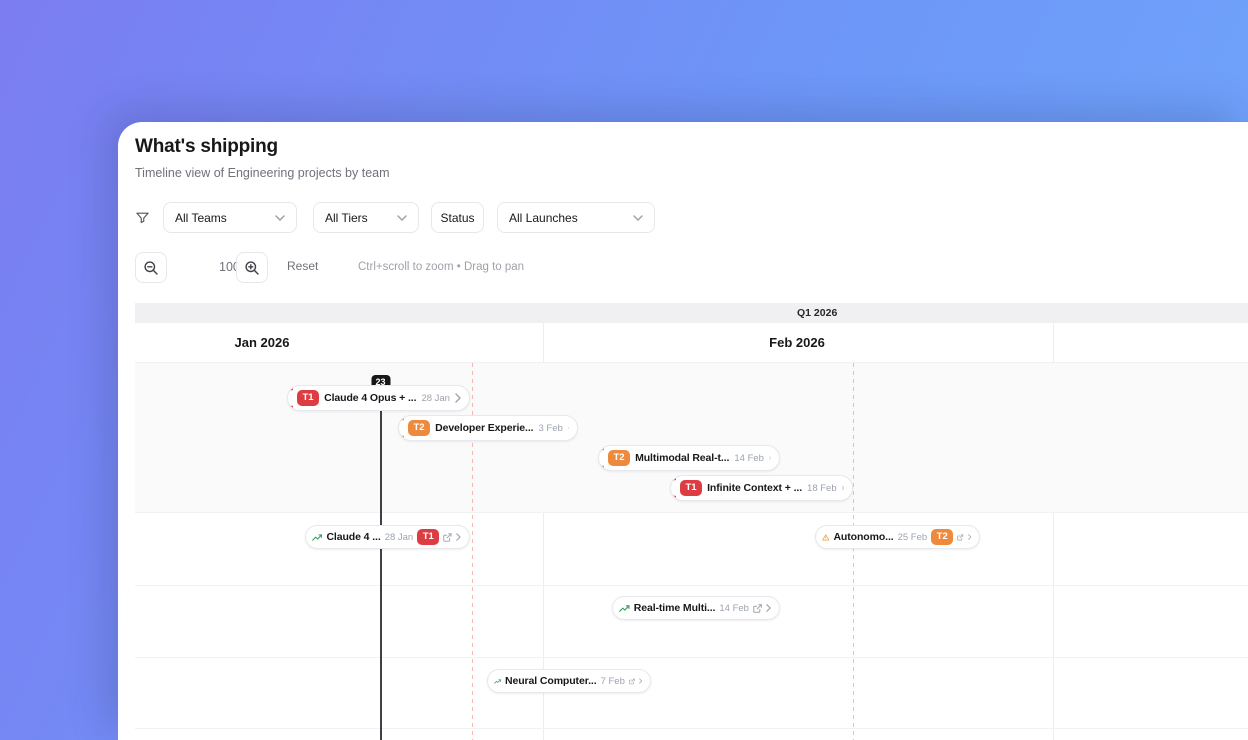  I want to click on reset-zoom-button: Reset, so click(302, 266).